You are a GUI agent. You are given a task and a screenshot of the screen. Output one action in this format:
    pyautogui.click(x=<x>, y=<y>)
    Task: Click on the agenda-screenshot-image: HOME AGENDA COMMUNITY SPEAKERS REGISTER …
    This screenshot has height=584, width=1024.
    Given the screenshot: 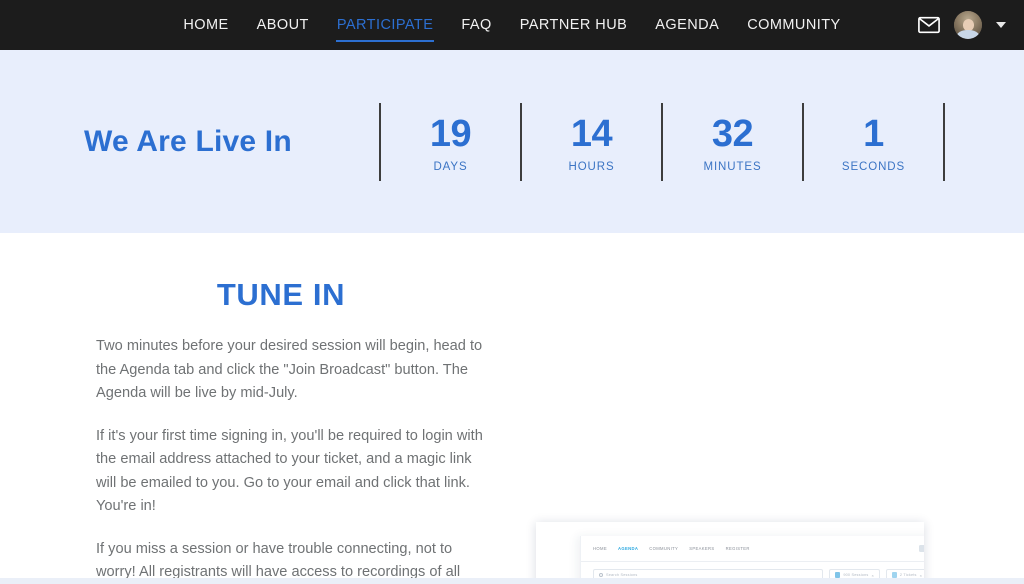 What is the action you would take?
    pyautogui.click(x=730, y=553)
    